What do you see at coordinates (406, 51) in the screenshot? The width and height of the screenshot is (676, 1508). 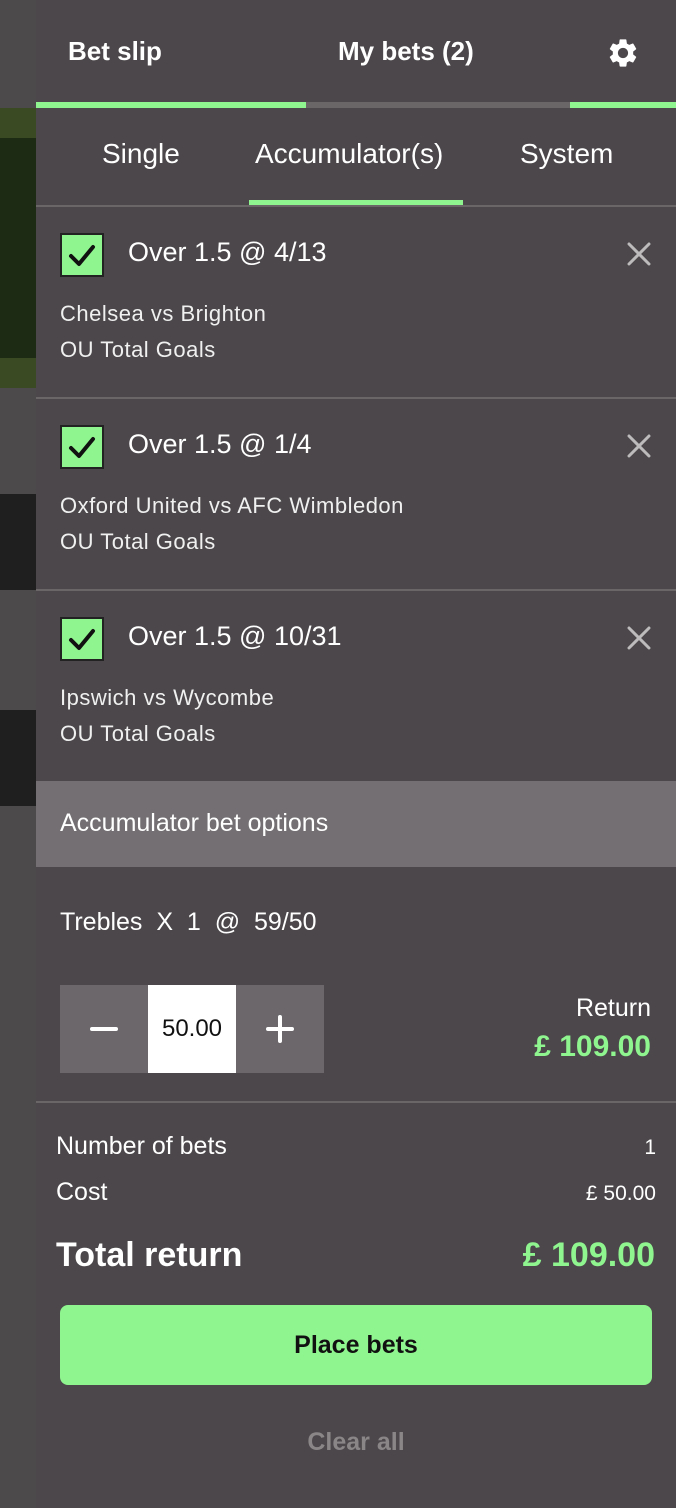 I see `tab-my-bets: My bets (2)` at bounding box center [406, 51].